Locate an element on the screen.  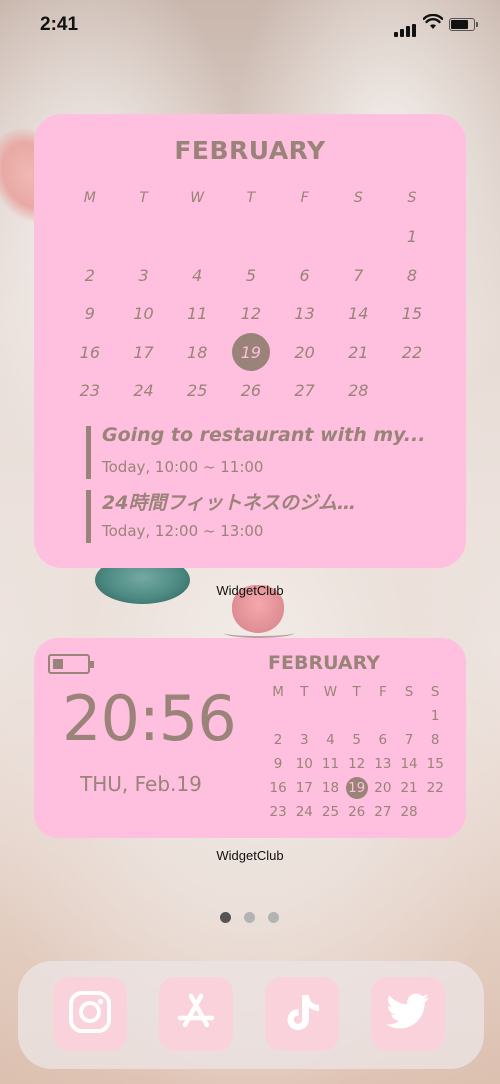
calendar-week-row: 1 is located at coordinates (357, 716).